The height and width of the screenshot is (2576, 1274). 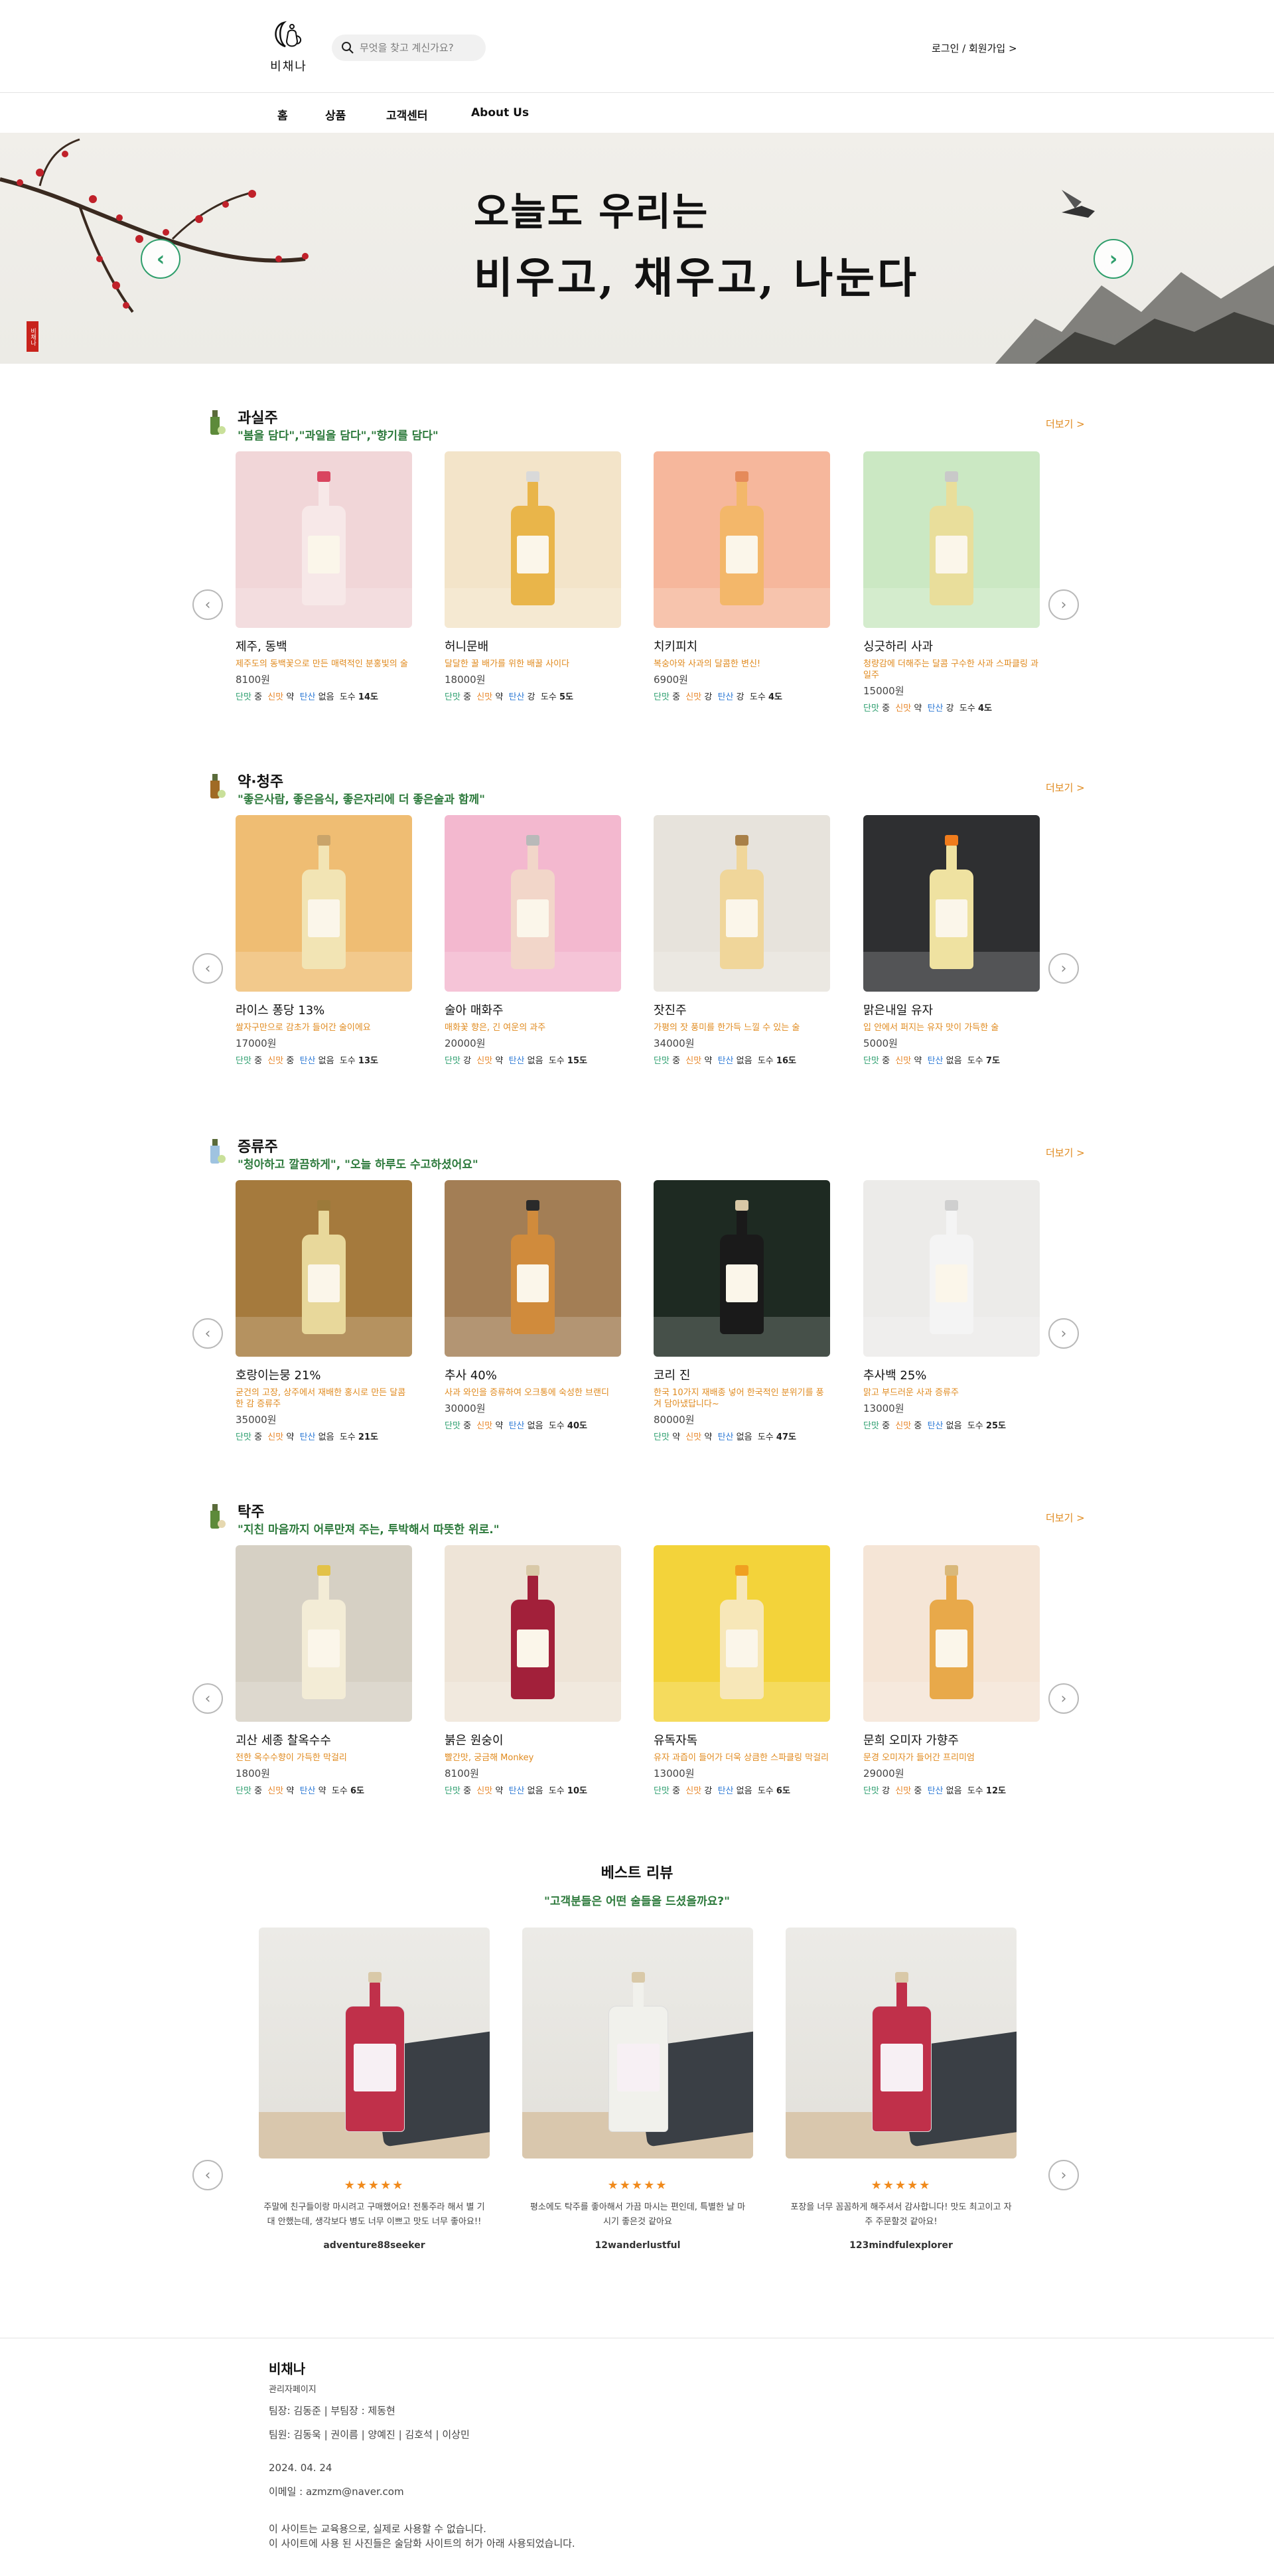 I want to click on review-next-button: ›, so click(x=1063, y=2175).